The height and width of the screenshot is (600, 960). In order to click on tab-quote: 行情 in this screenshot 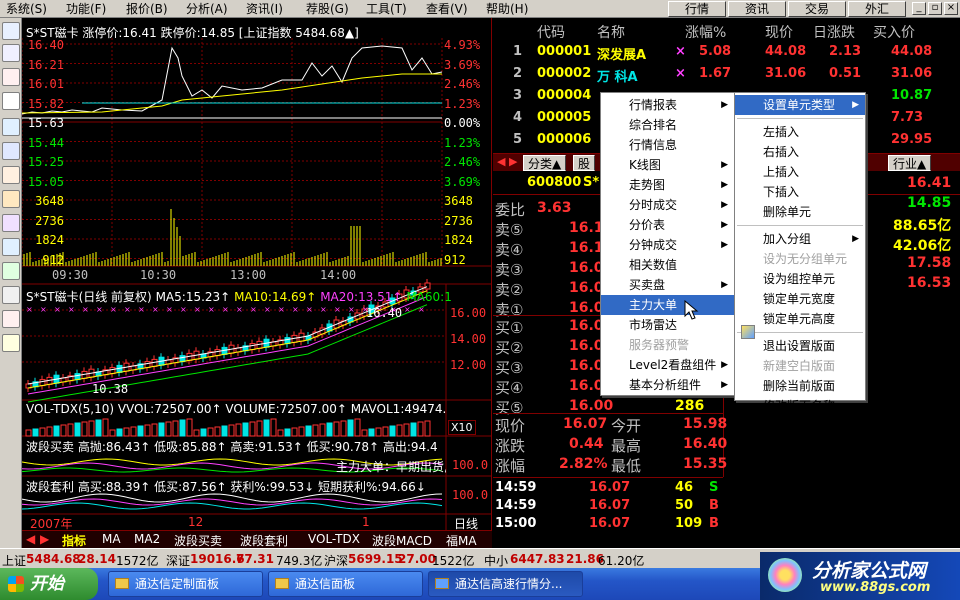, I will do `click(697, 9)`.